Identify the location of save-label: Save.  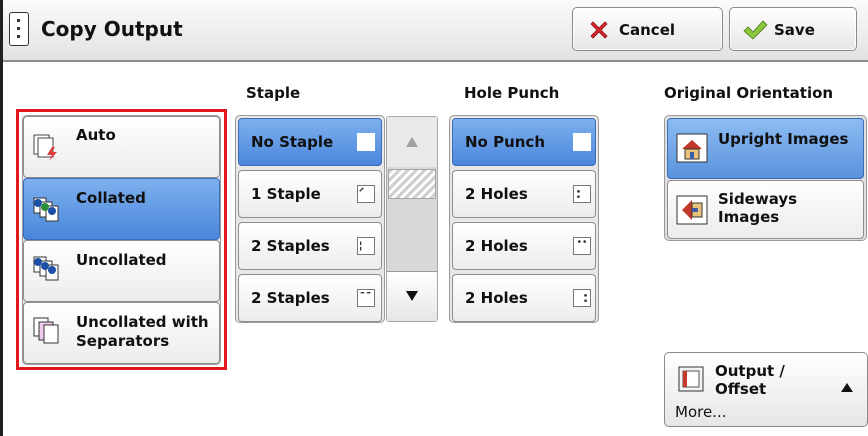
(794, 30).